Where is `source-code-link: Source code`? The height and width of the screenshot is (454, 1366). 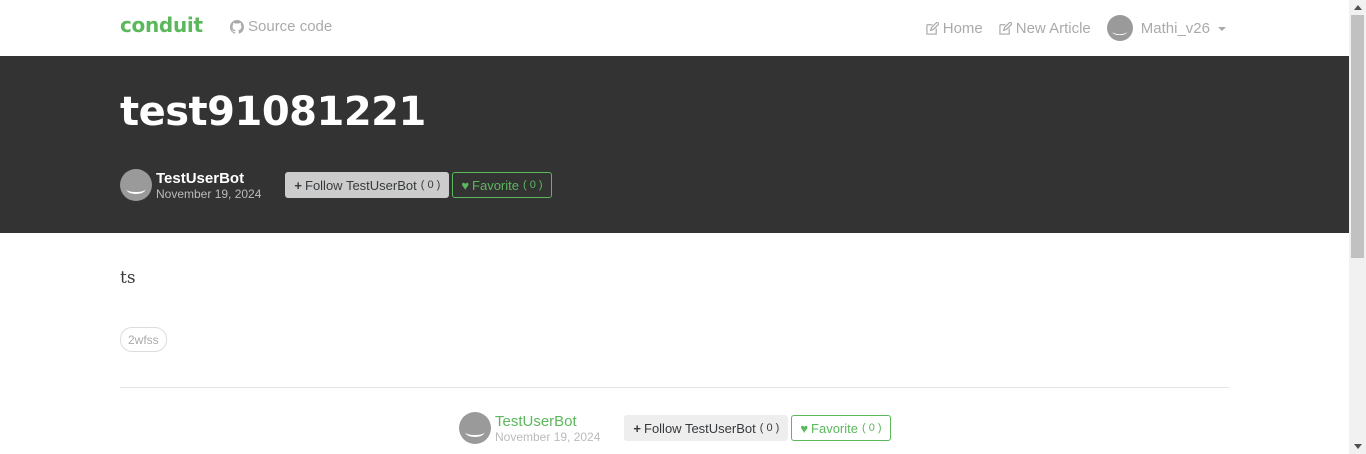
source-code-link: Source code is located at coordinates (281, 26).